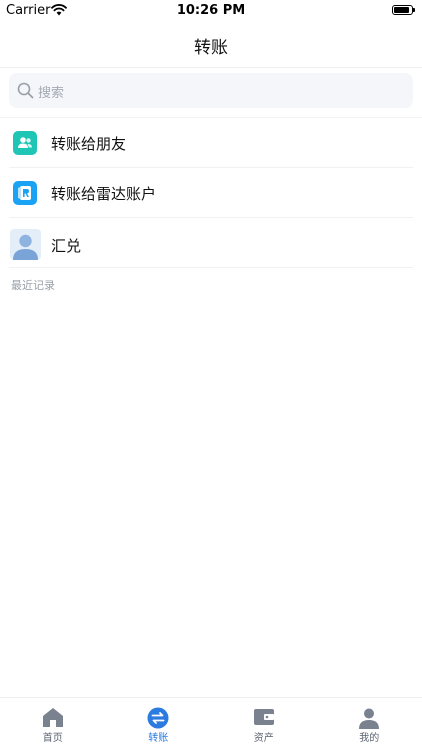 Image resolution: width=422 pixels, height=750 pixels. I want to click on list-item-label: 转账给雷达账户, so click(104, 194).